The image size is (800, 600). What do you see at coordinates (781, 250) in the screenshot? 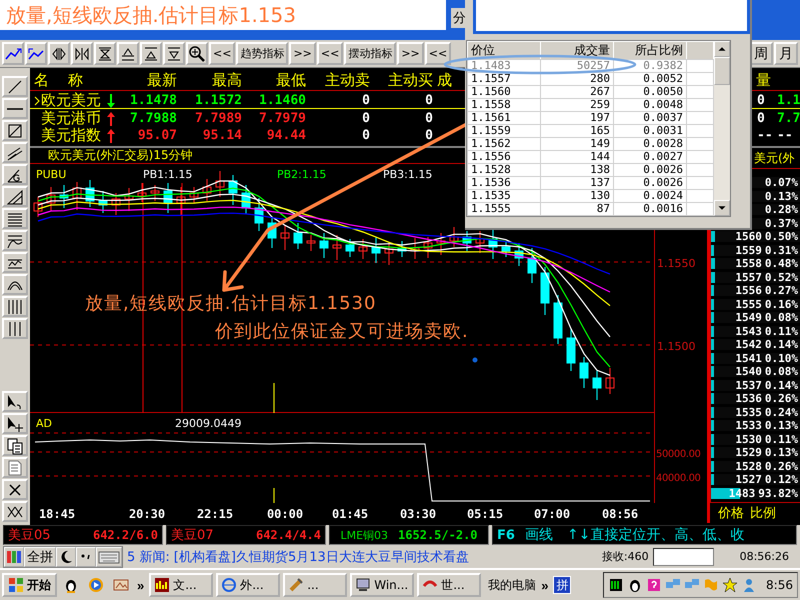
I see `percent-text: 0.31%` at bounding box center [781, 250].